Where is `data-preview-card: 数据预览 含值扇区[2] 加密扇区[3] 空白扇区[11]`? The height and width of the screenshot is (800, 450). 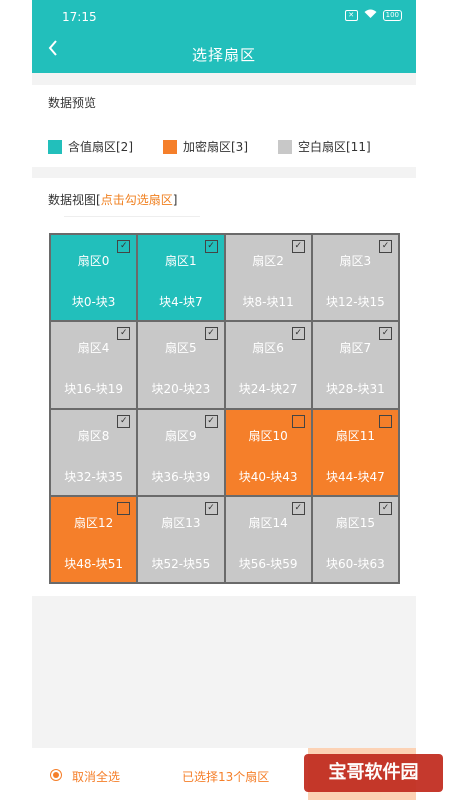 data-preview-card: 数据预览 含值扇区[2] 加密扇区[3] 空白扇区[11] is located at coordinates (224, 126).